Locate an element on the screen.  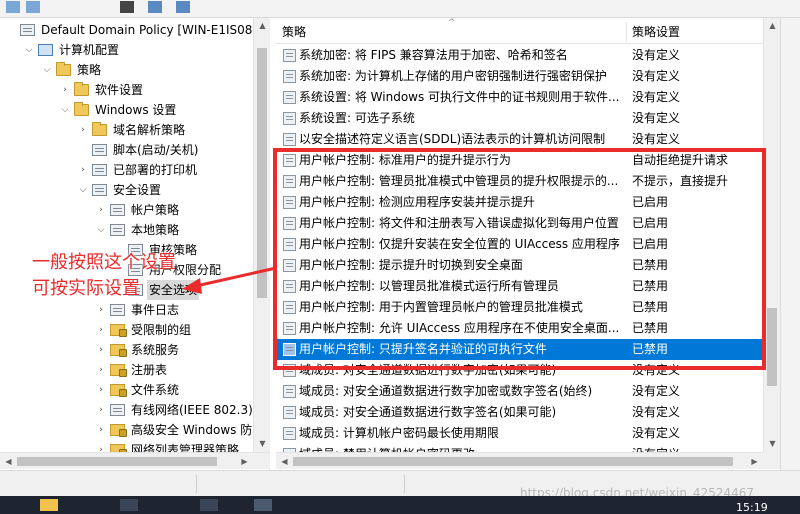
tree-horizontal-scrollbar: ◀ ▶ is located at coordinates (135, 460).